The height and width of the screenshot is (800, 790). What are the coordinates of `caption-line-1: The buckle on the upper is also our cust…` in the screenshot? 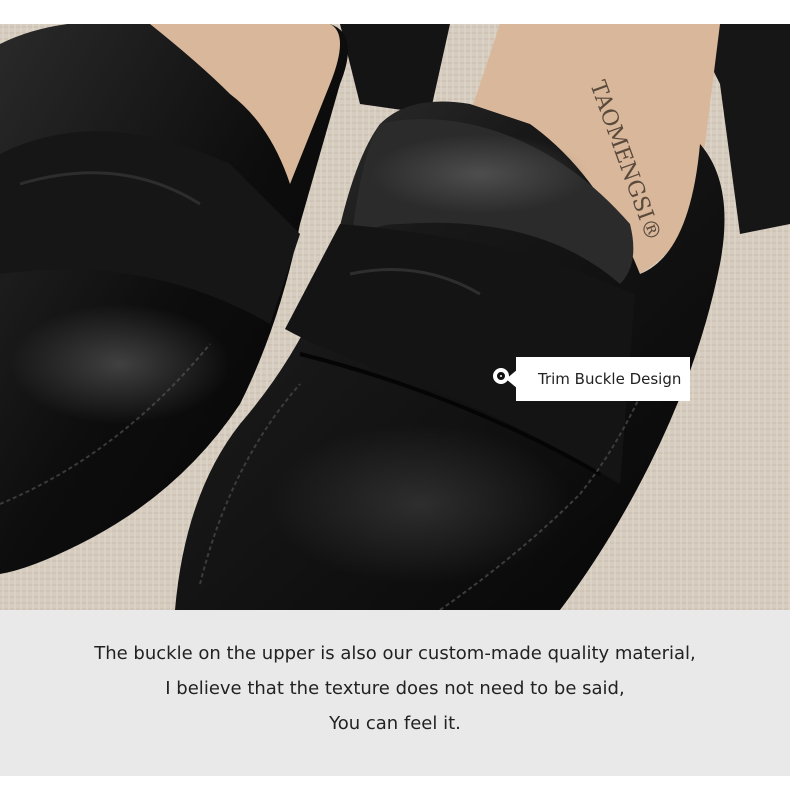 It's located at (395, 653).